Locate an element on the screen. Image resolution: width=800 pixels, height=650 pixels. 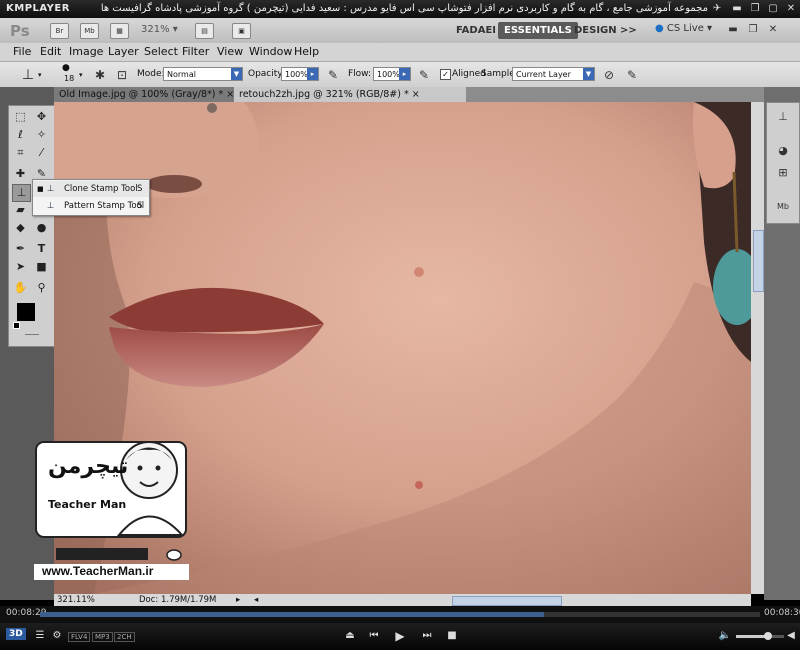
type-tool-icon: T is located at coordinates (41, 249).